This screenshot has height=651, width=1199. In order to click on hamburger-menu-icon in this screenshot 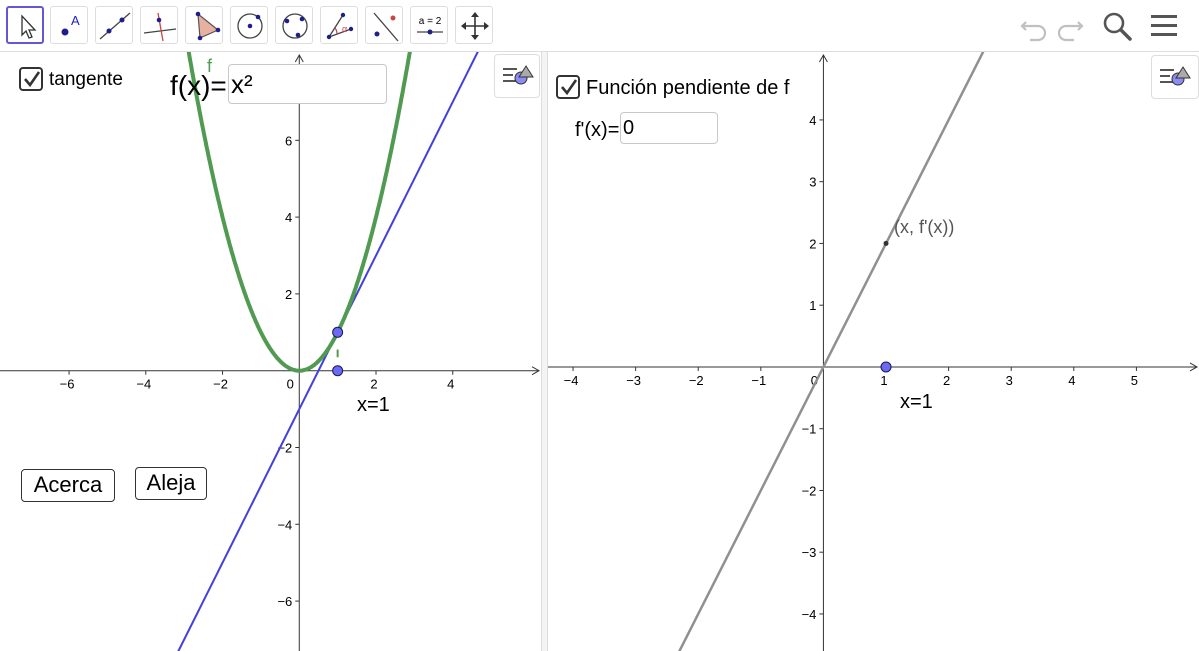, I will do `click(1164, 25)`.